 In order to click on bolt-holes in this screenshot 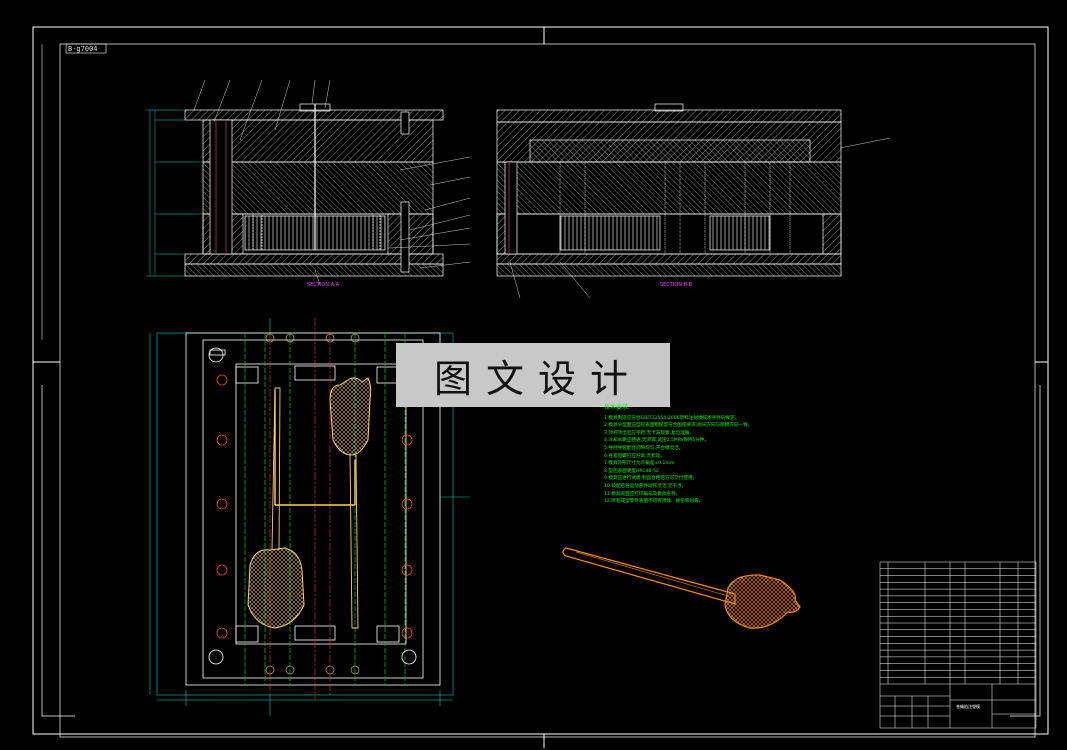, I will do `click(314, 506)`.